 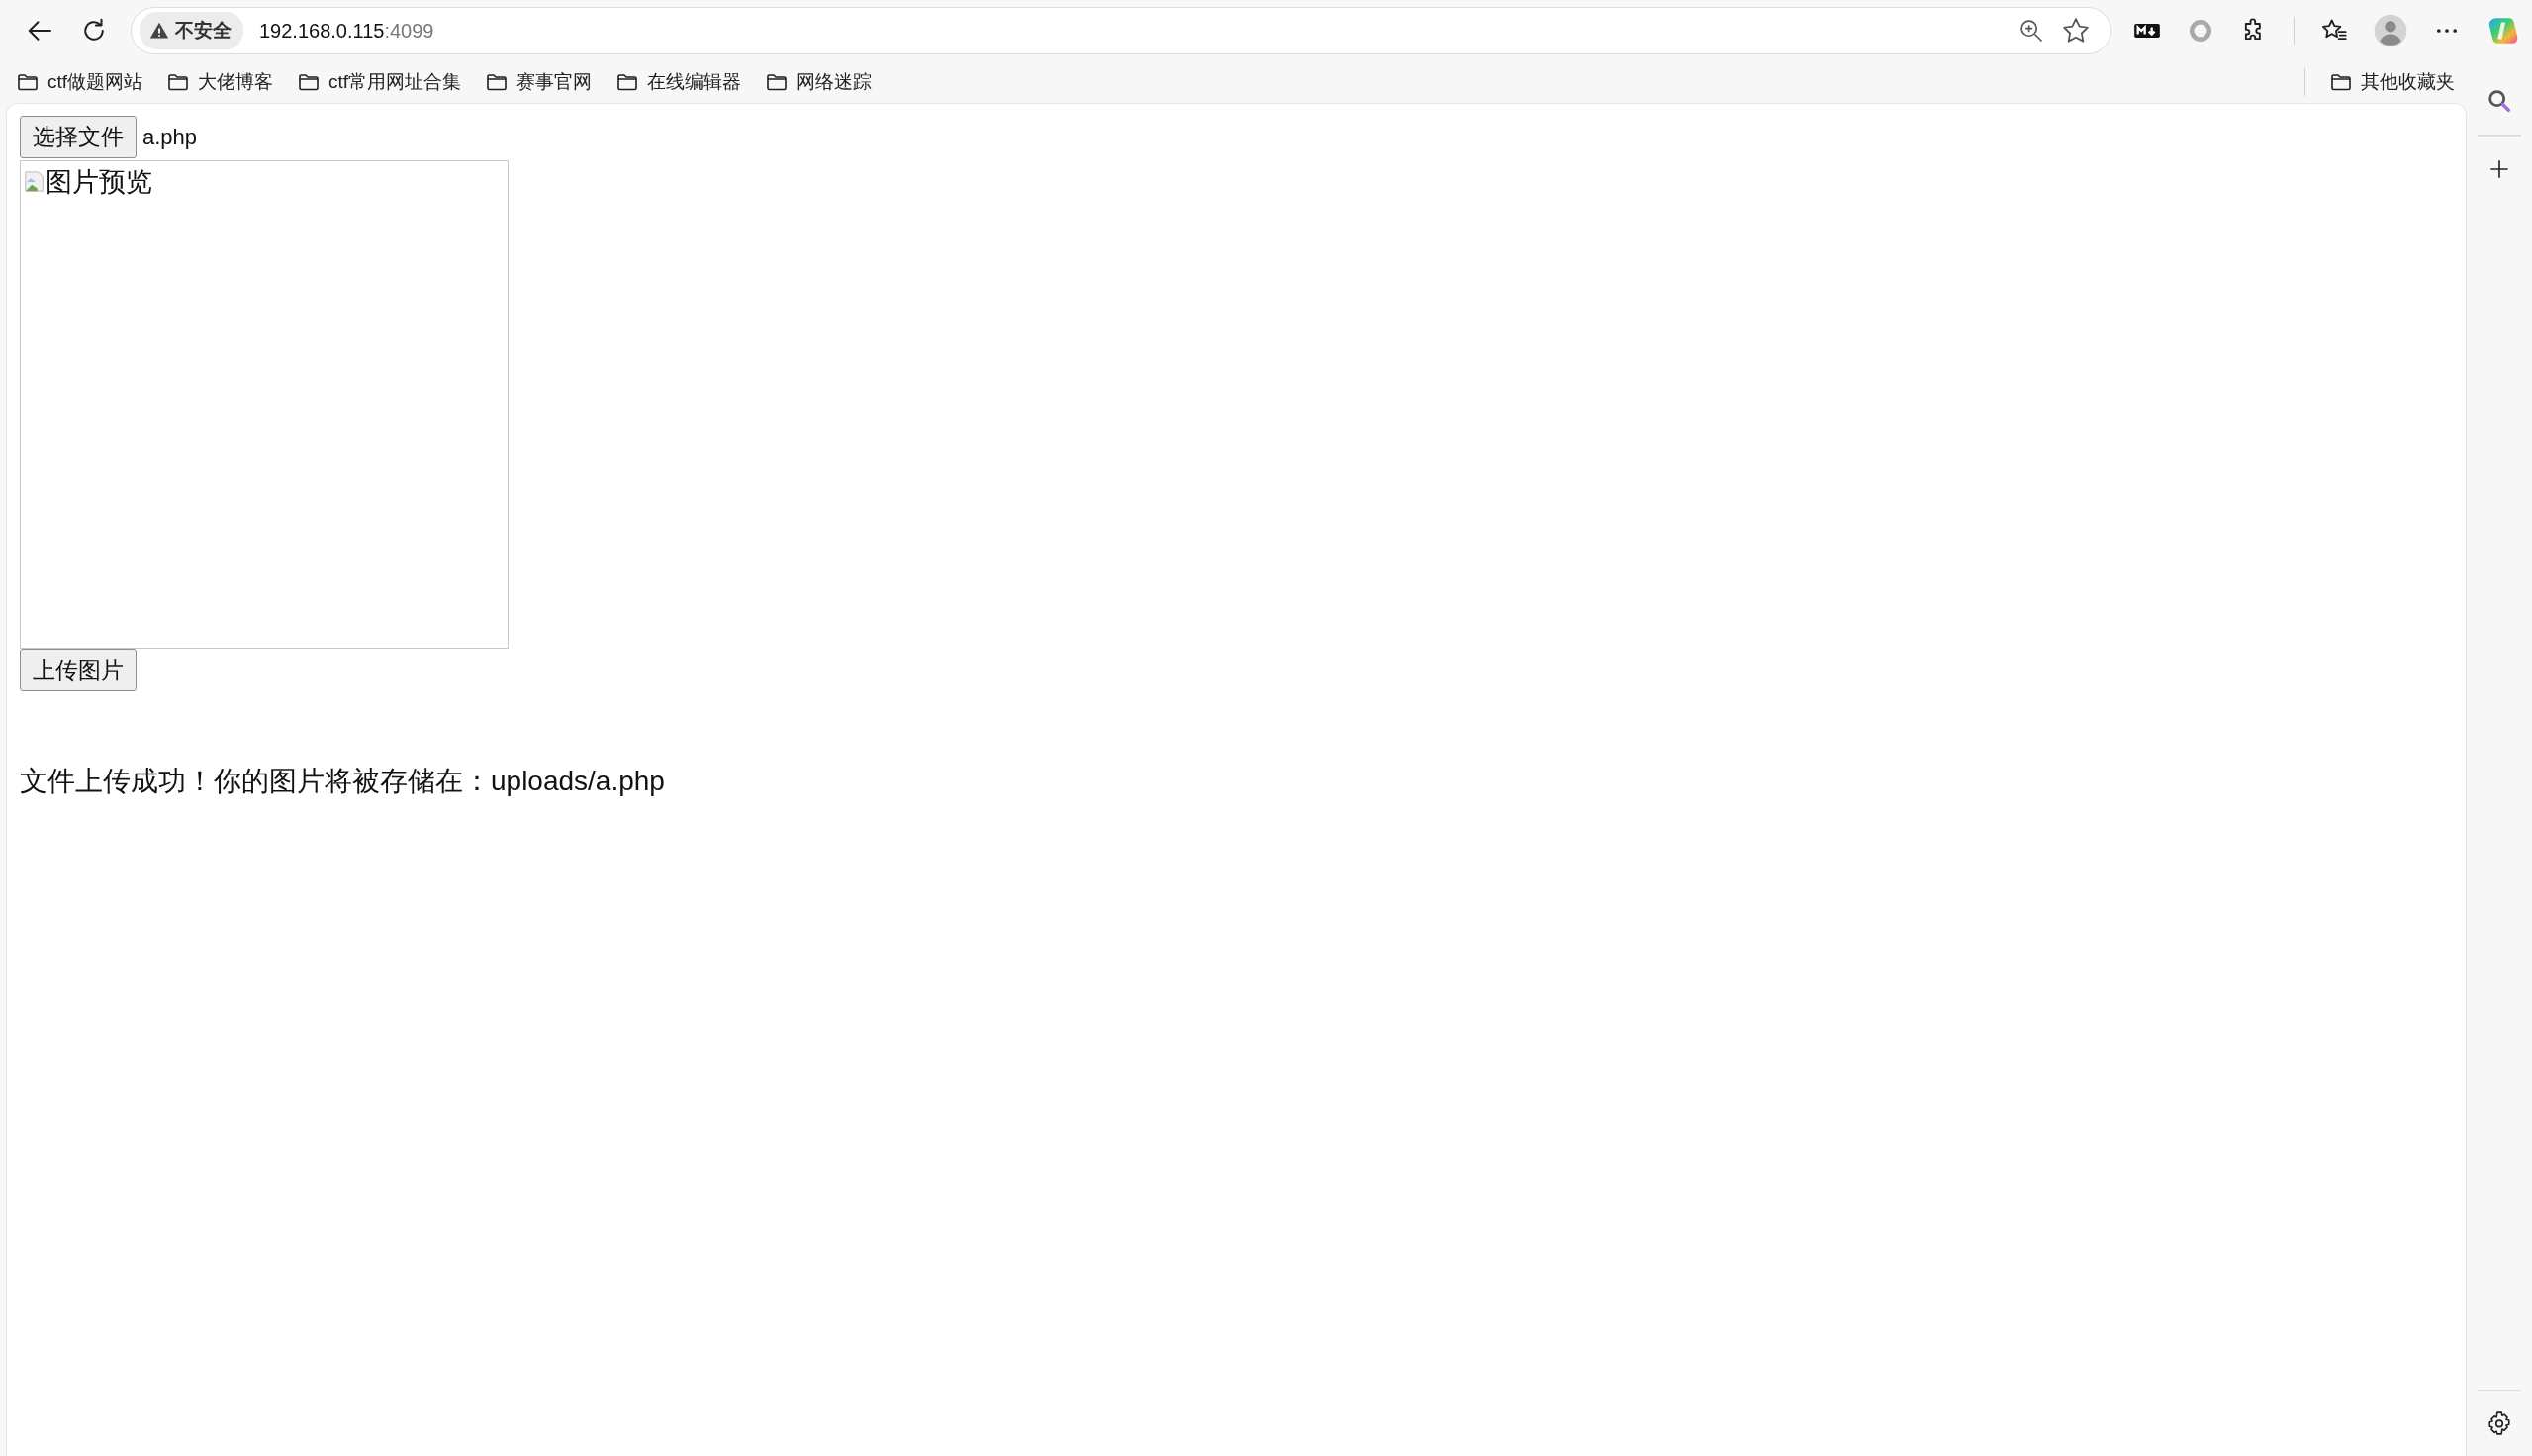 I want to click on star-icon, so click(x=2075, y=31).